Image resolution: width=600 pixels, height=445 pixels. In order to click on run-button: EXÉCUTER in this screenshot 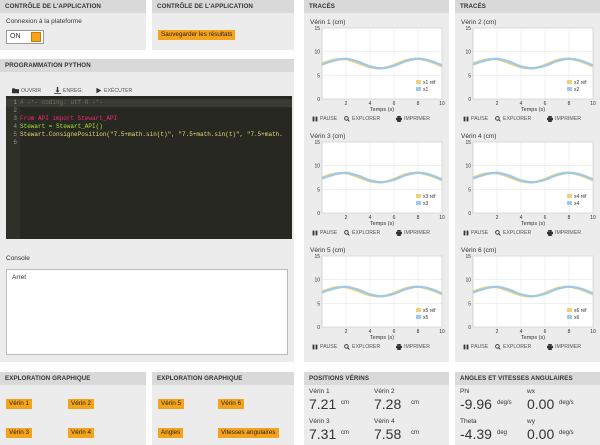, I will do `click(113, 90)`.